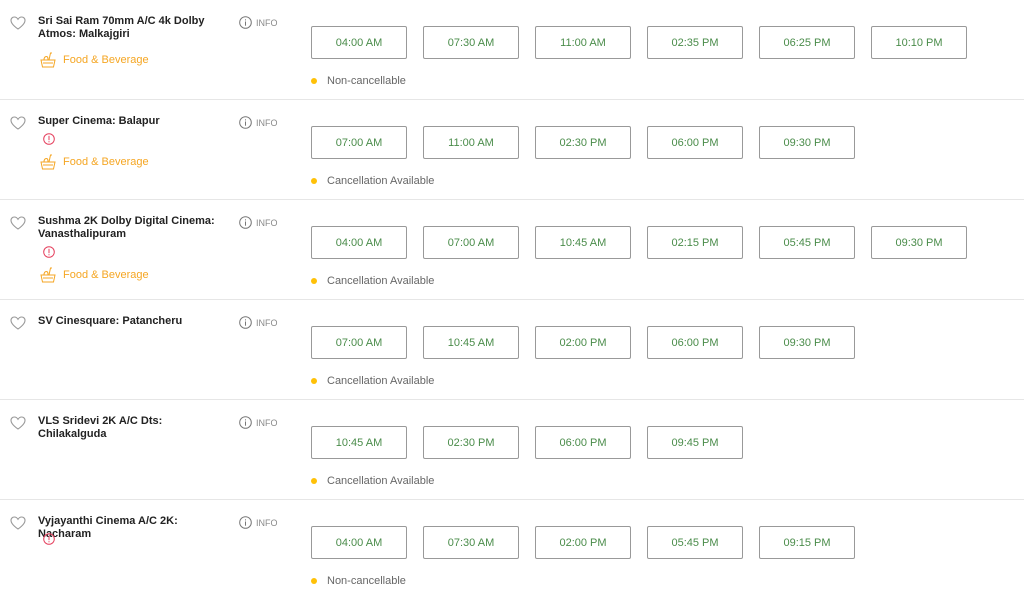  I want to click on venue-name: VLS Sridevi 2K A/C Dts: Chilakalguda, so click(135, 428).